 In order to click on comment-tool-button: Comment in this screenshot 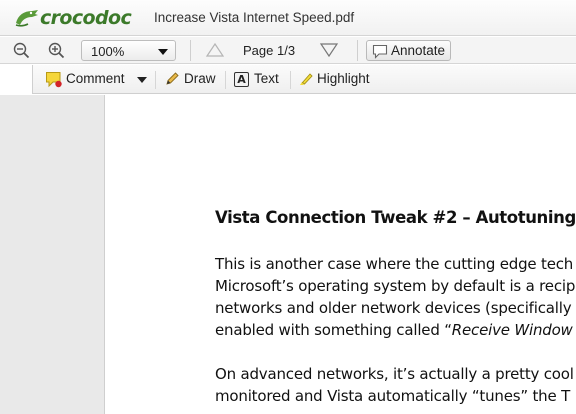, I will do `click(96, 80)`.